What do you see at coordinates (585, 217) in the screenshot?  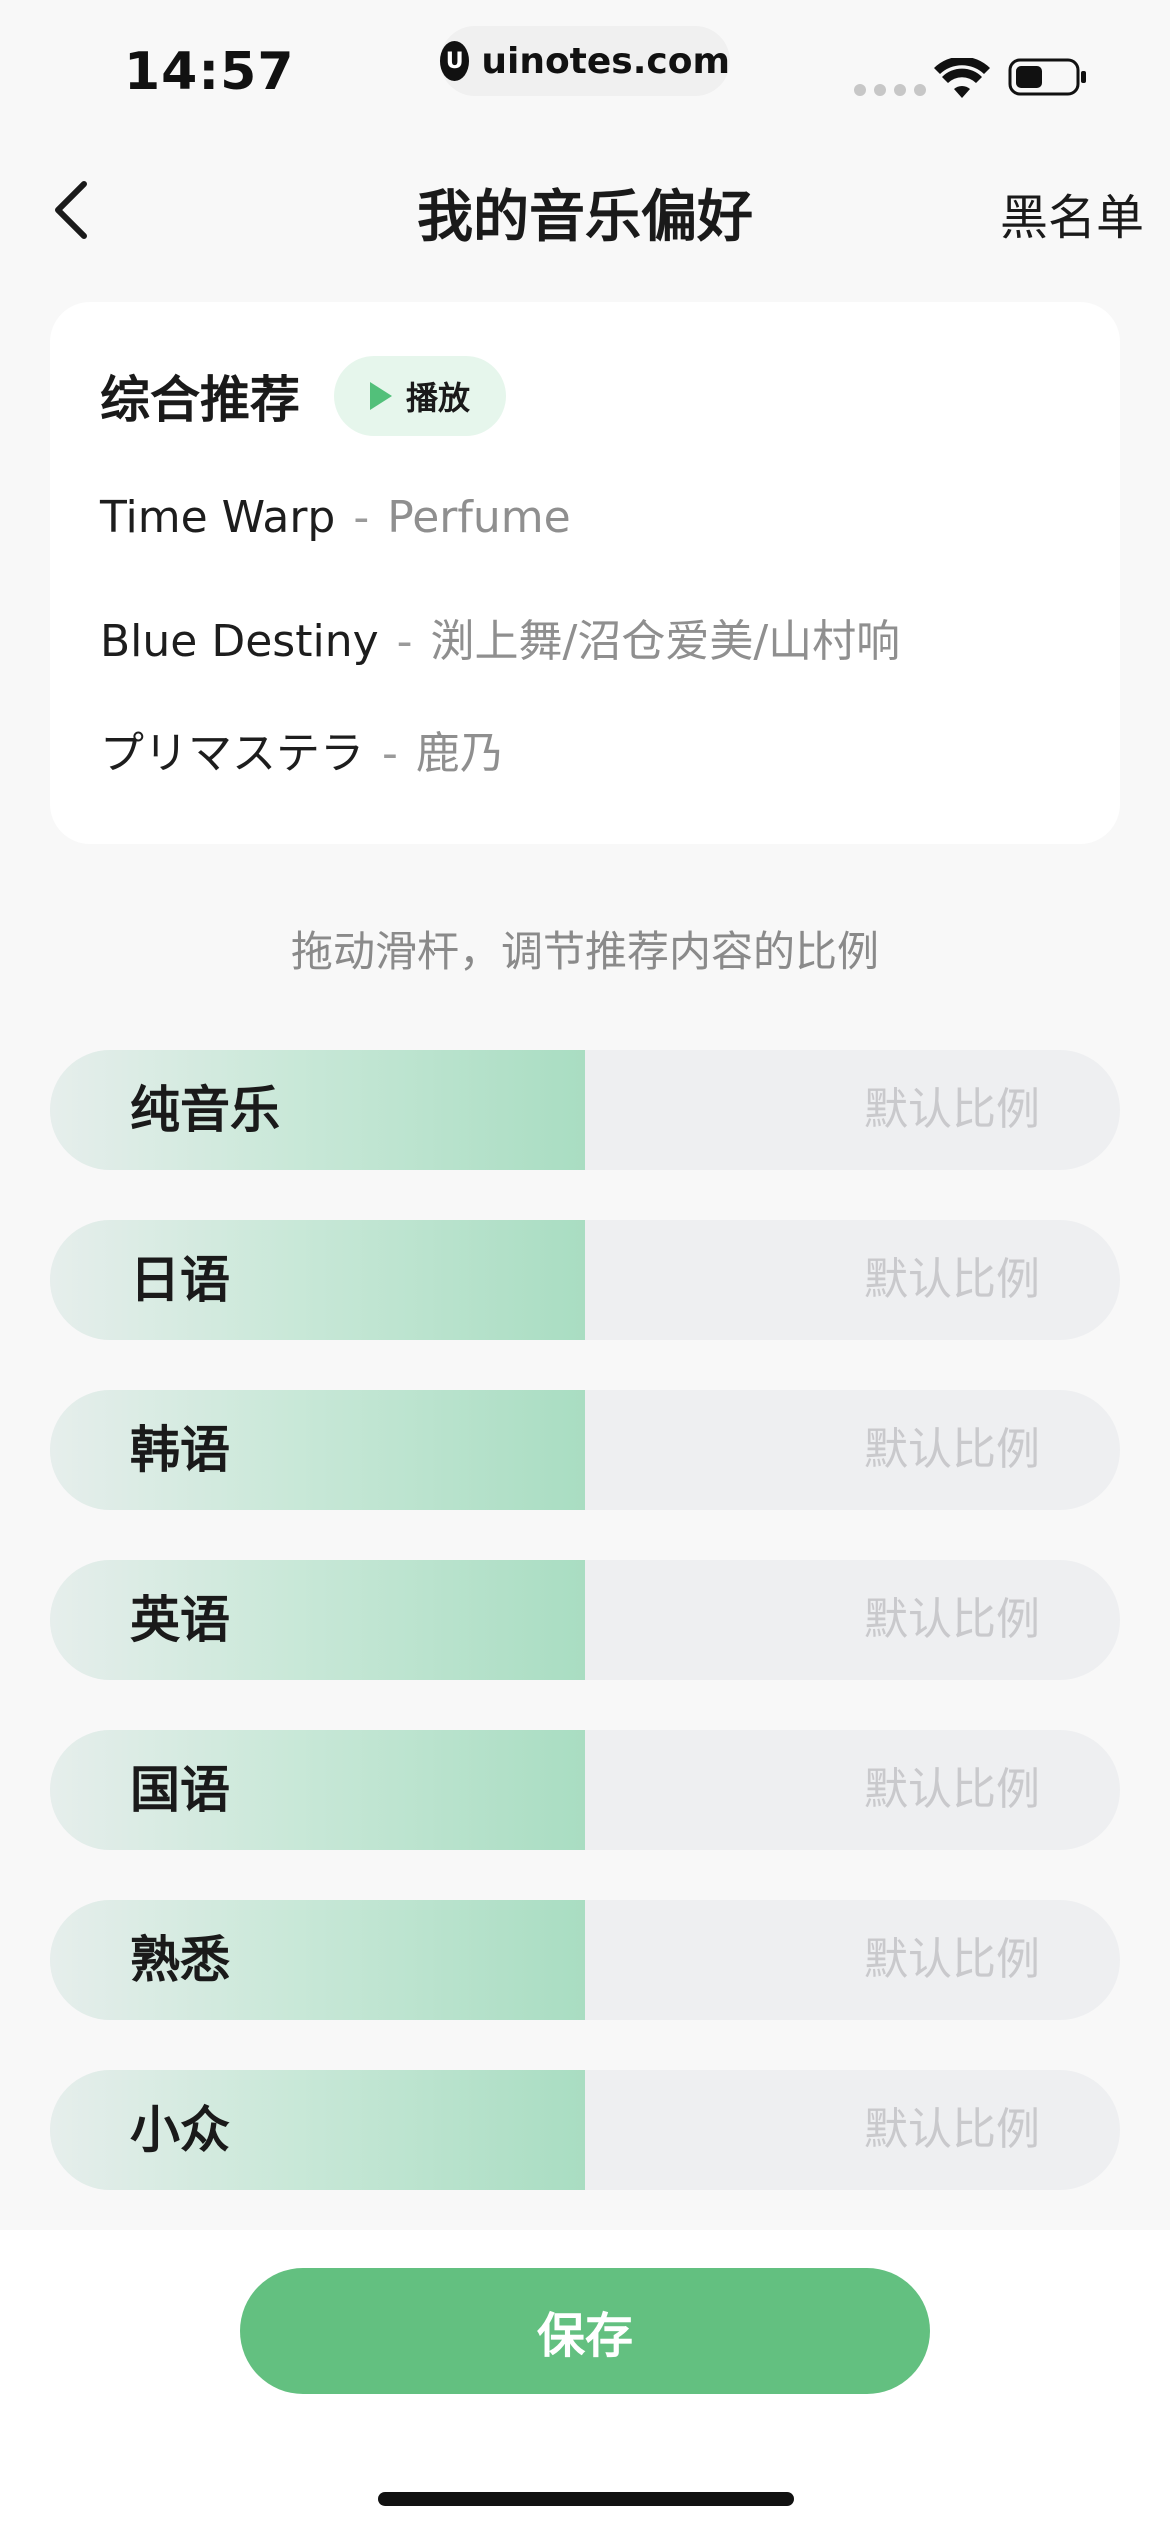 I see `page-title: 我的音乐偏好` at bounding box center [585, 217].